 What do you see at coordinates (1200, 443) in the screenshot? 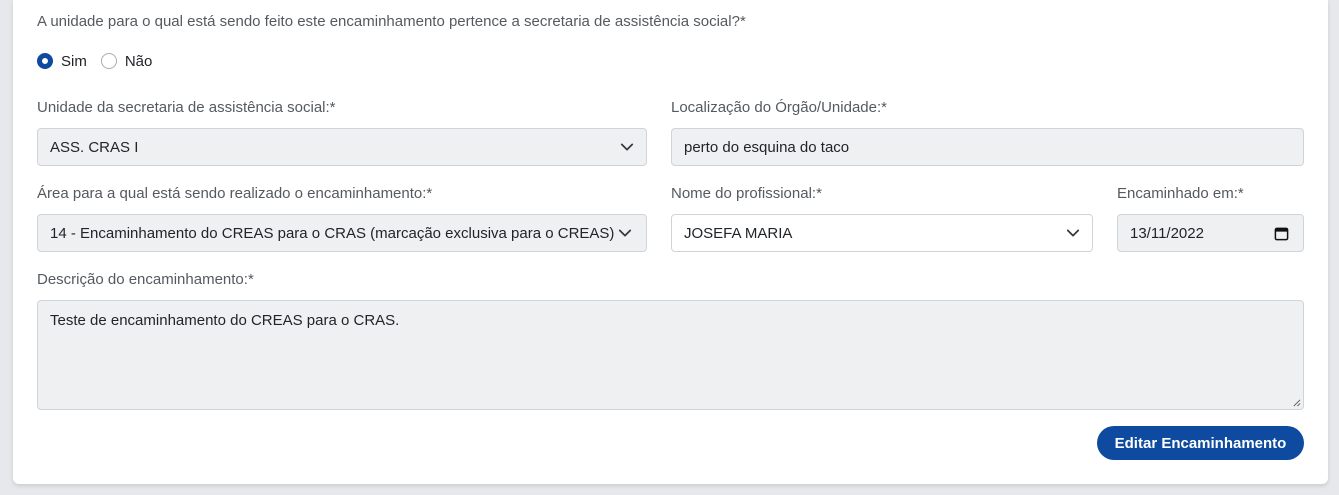
I see `editar-encaminhamento-button: Editar Encaminhamento` at bounding box center [1200, 443].